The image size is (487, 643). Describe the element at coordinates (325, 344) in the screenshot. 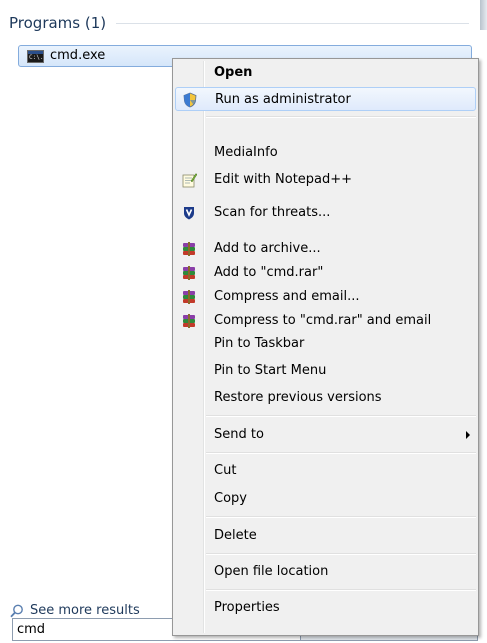

I see `menu-item-pin-to-taskbar: Pin to Taskbar` at that location.